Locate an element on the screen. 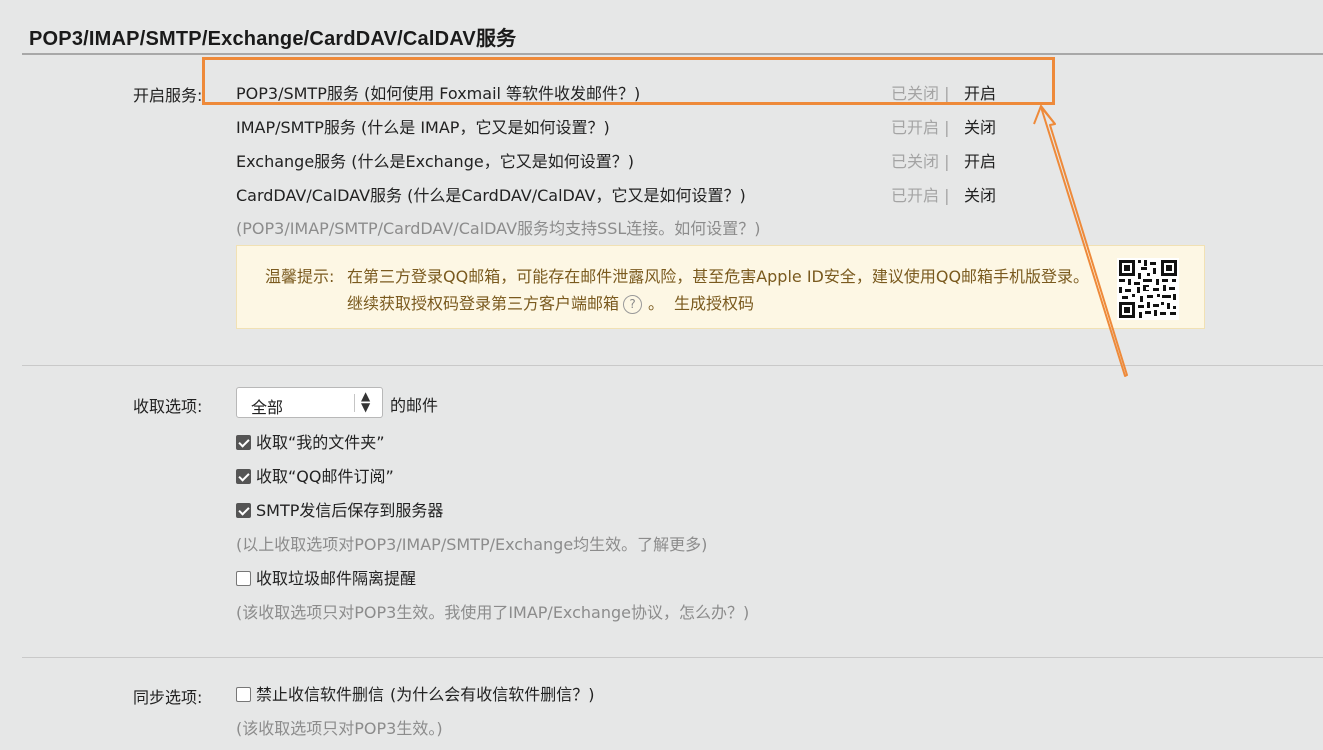  notice-label: 温馨提示: is located at coordinates (300, 276).